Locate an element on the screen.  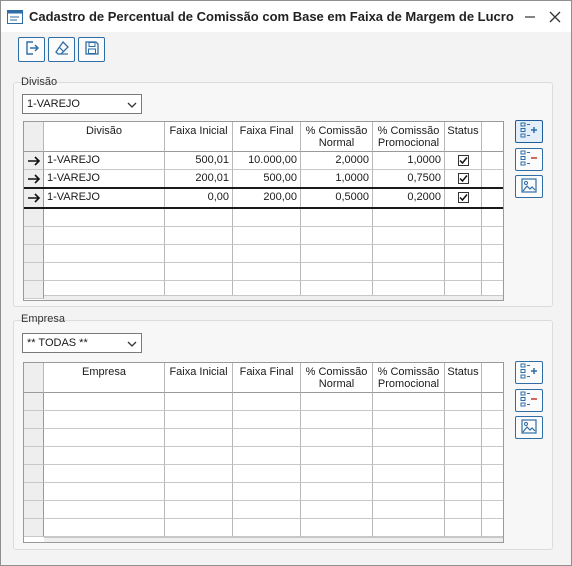
chevron-down-icon is located at coordinates (132, 104).